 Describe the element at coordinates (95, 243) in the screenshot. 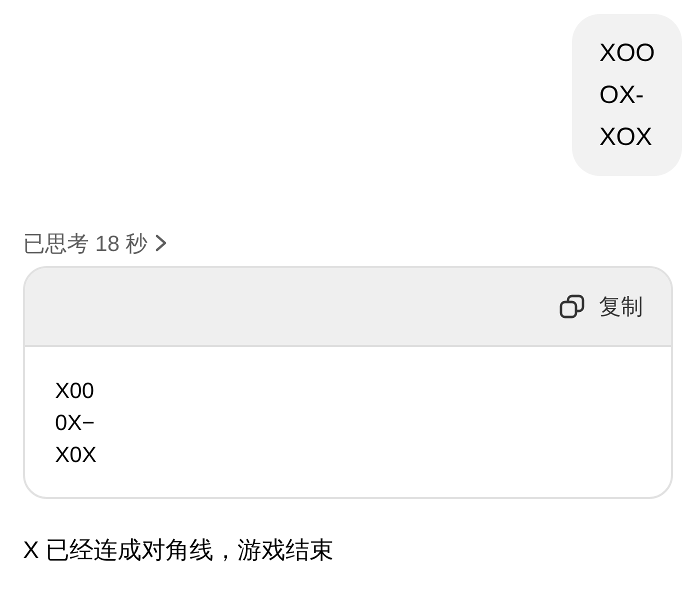

I see `thinking-toggle: 已思考 18 秒` at that location.